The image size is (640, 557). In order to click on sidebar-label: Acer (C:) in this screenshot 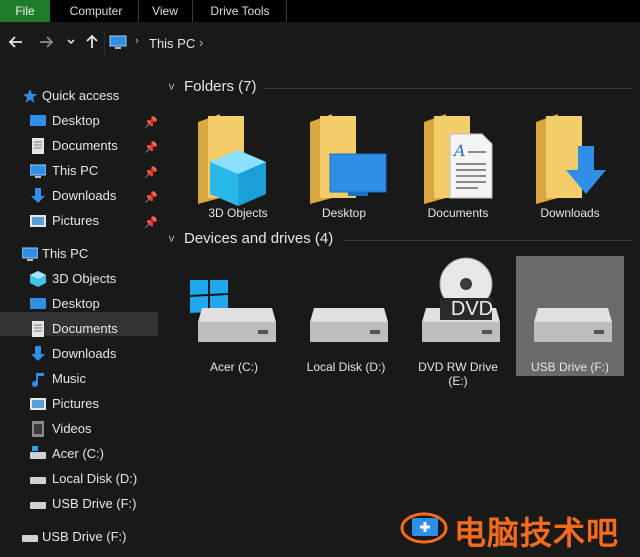, I will do `click(78, 453)`.